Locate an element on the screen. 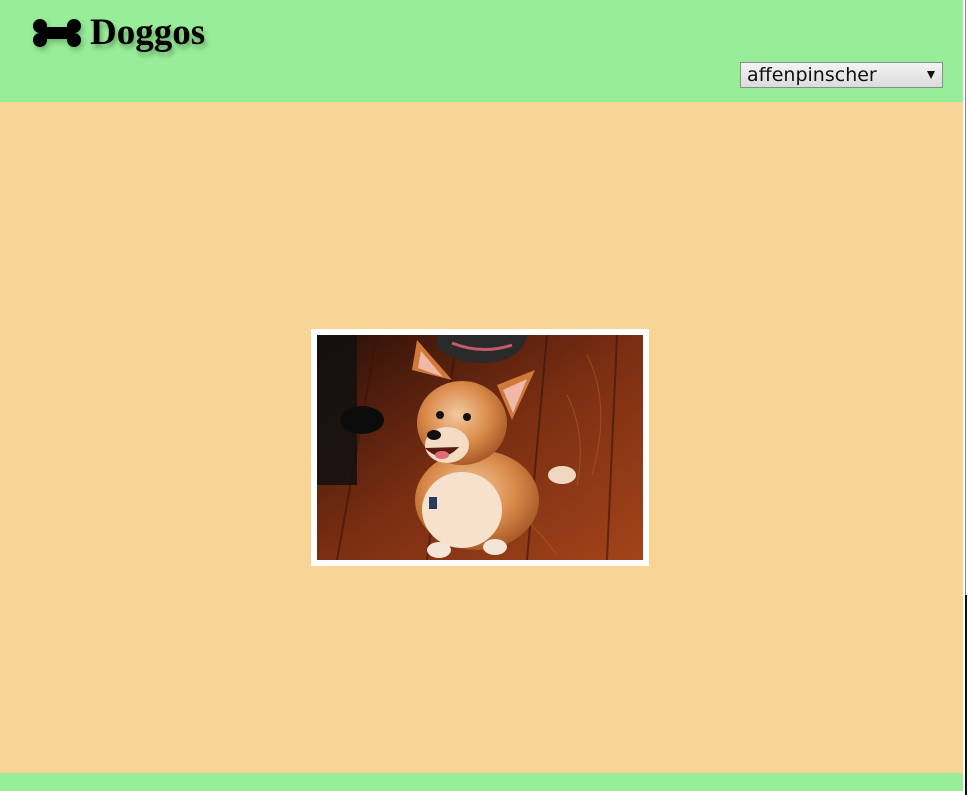  dog-image is located at coordinates (480, 447).